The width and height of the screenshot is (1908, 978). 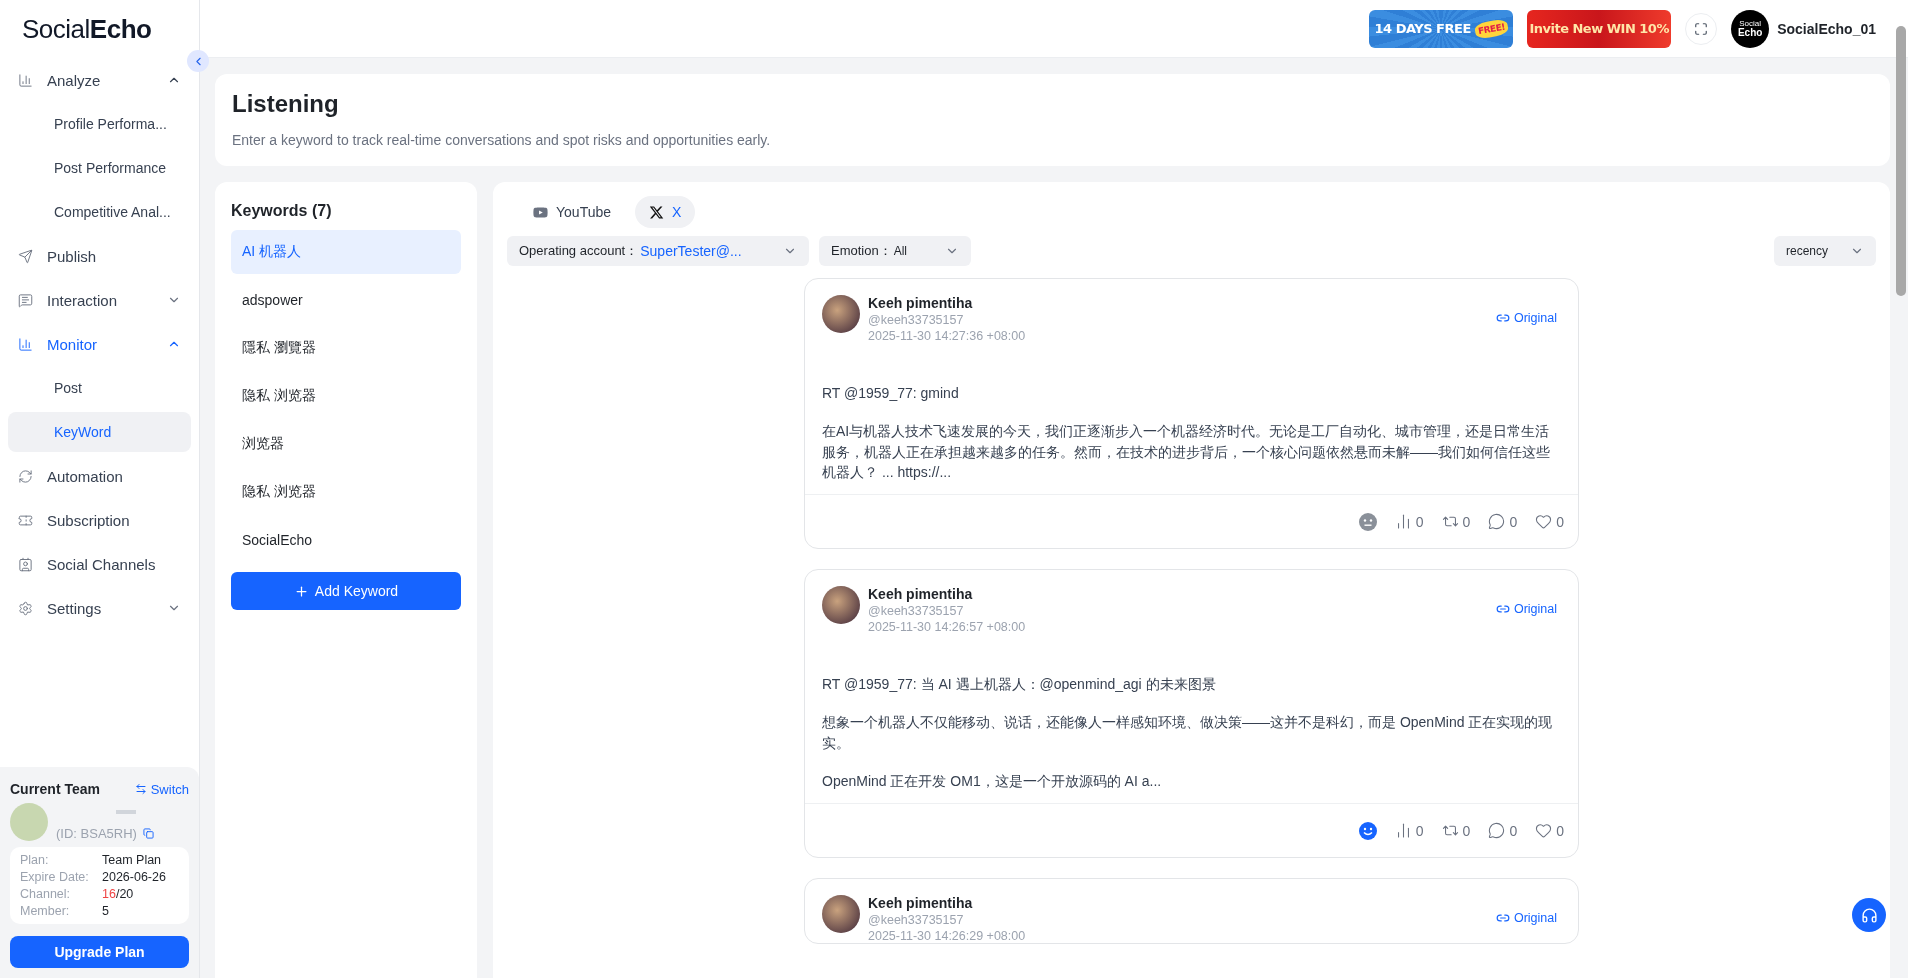 I want to click on refresh-icon, so click(x=25, y=476).